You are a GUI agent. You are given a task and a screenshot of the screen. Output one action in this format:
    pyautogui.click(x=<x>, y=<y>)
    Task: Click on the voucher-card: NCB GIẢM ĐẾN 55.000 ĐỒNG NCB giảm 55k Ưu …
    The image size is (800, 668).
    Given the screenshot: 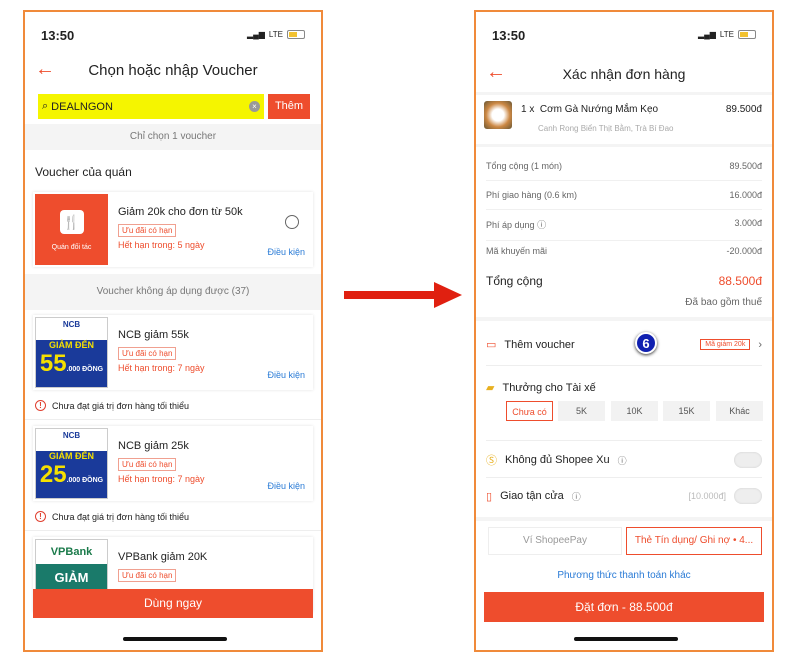 What is the action you would take?
    pyautogui.click(x=173, y=352)
    